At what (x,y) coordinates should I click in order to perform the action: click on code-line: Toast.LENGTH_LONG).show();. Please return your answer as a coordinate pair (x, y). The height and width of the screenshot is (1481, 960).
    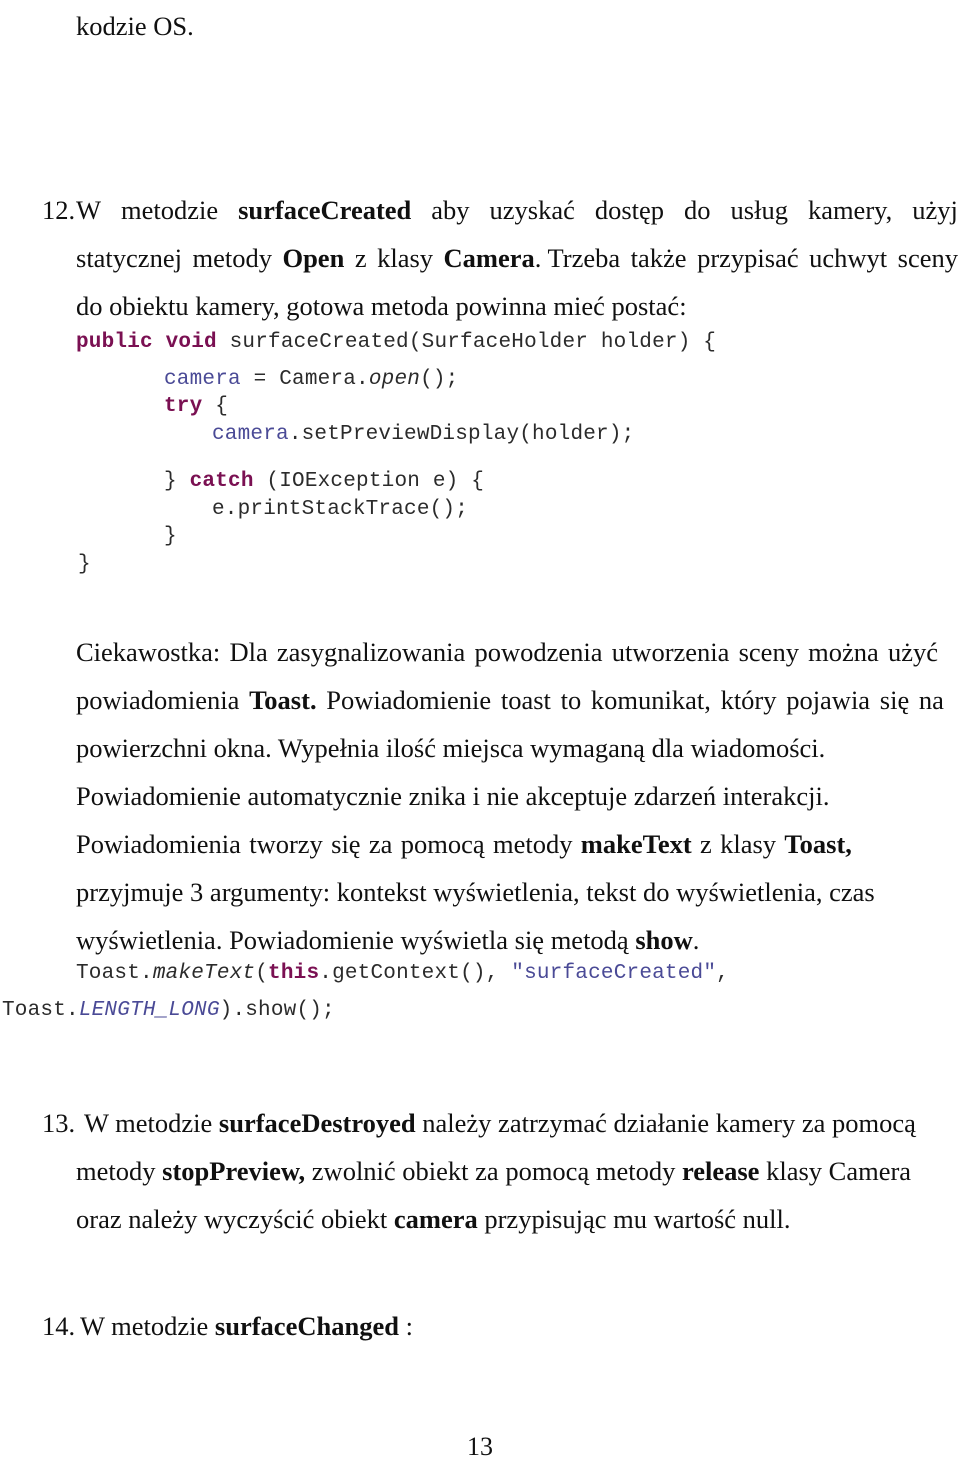
    Looking at the image, I should click on (168, 1011).